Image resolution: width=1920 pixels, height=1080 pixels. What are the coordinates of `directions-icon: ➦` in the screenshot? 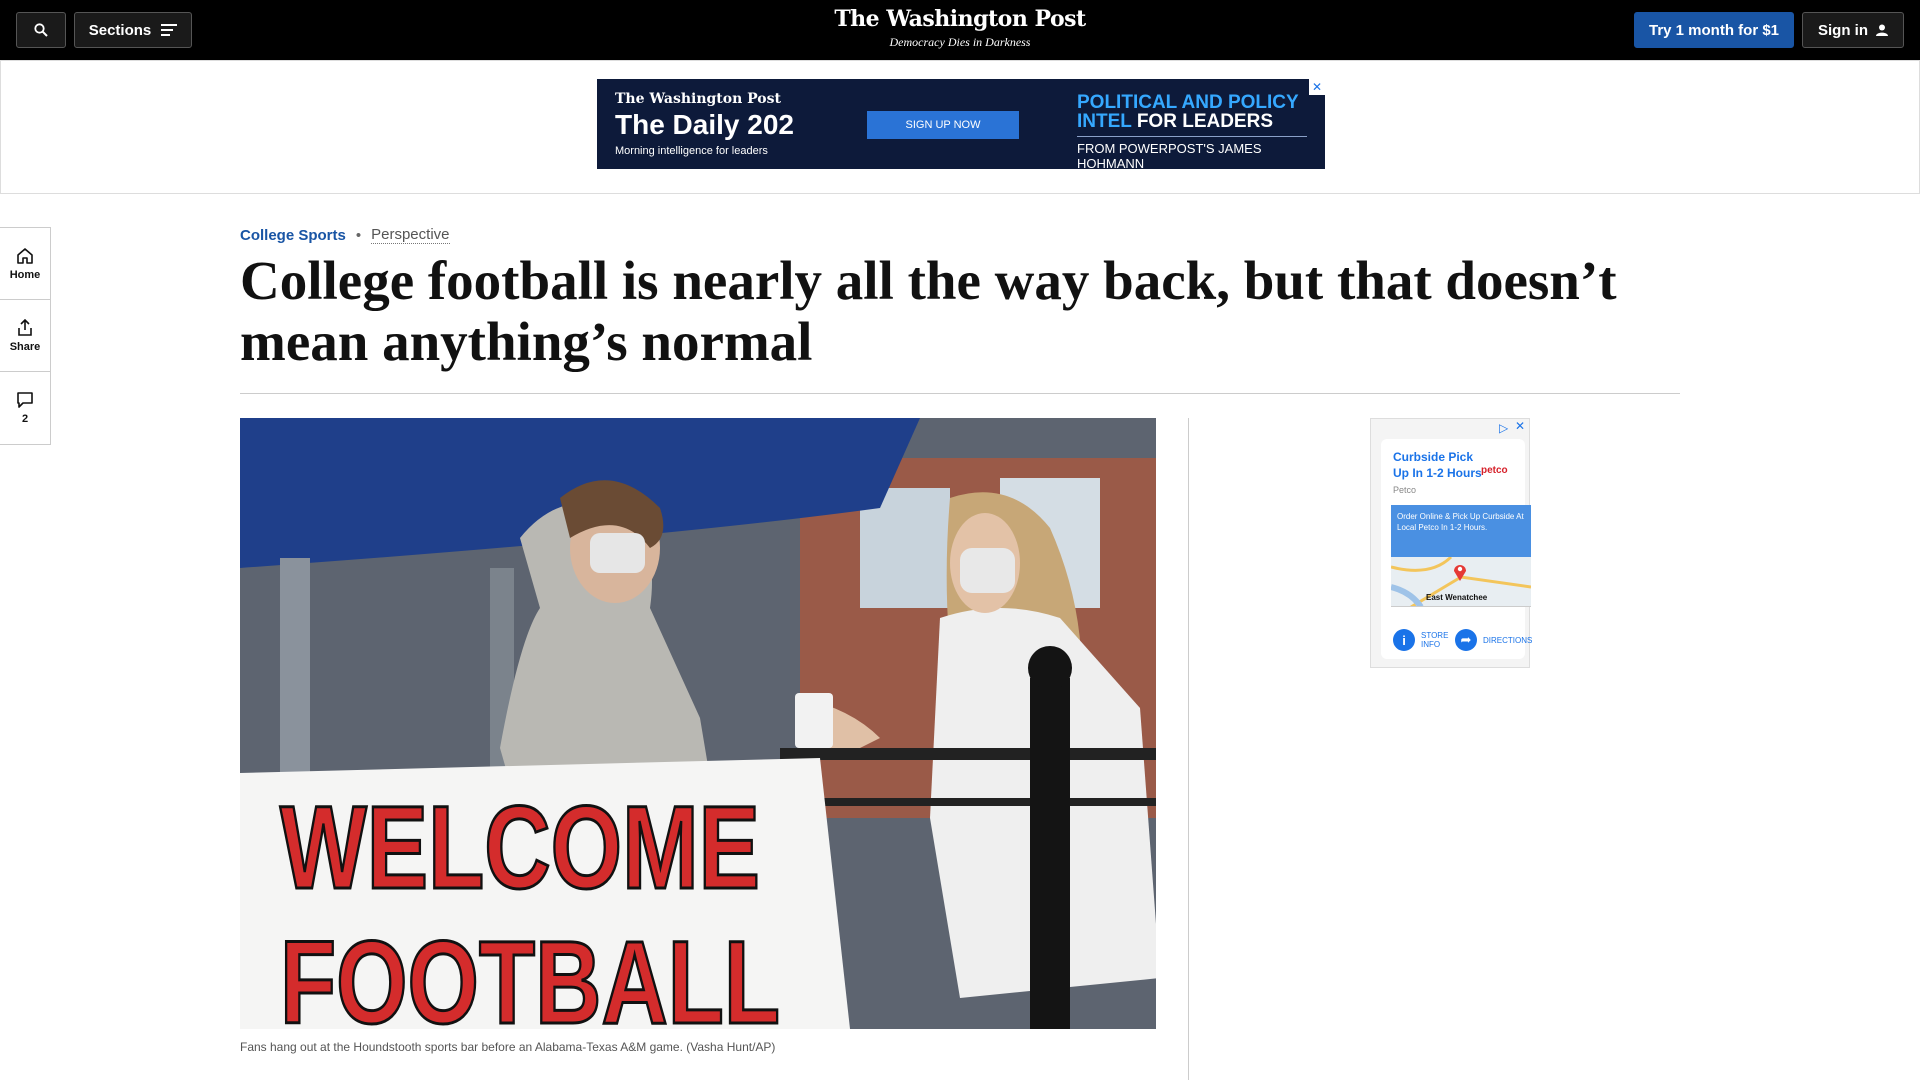 It's located at (1466, 640).